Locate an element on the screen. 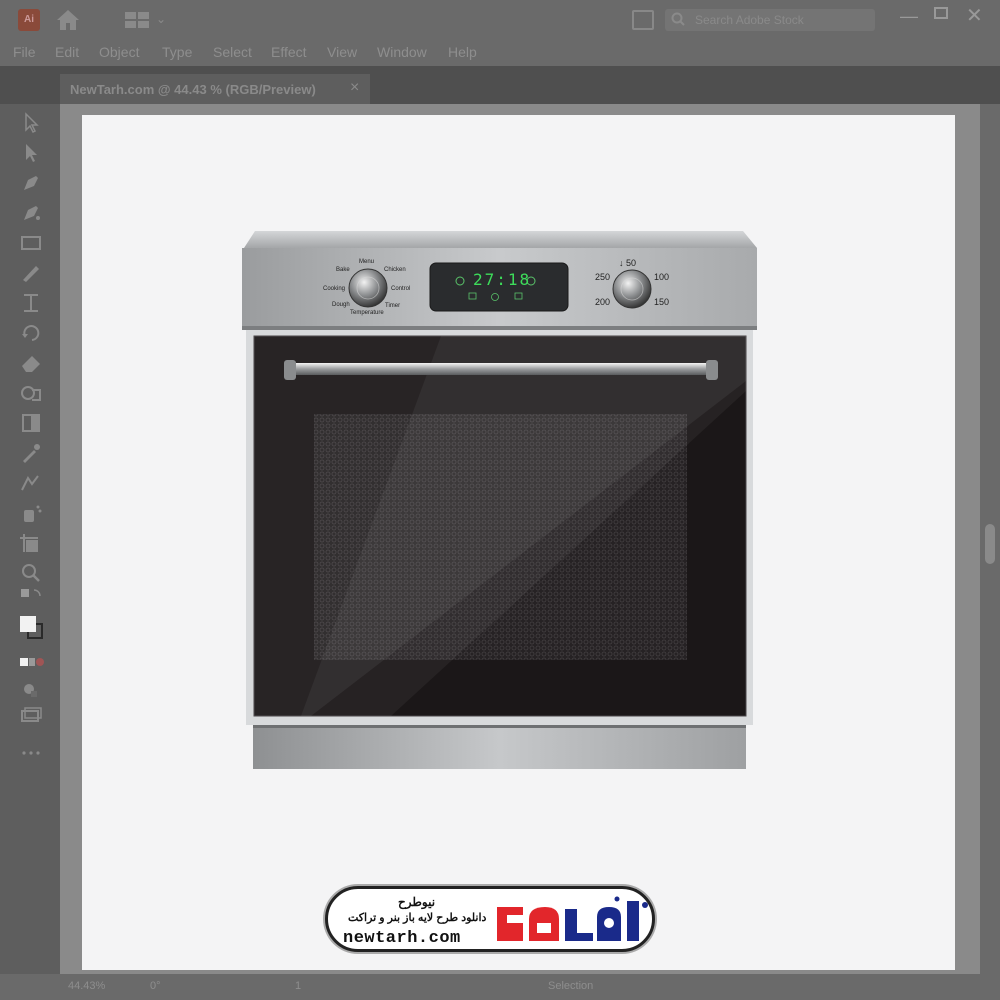 The width and height of the screenshot is (1000, 1000). menu-type: Type is located at coordinates (177, 52).